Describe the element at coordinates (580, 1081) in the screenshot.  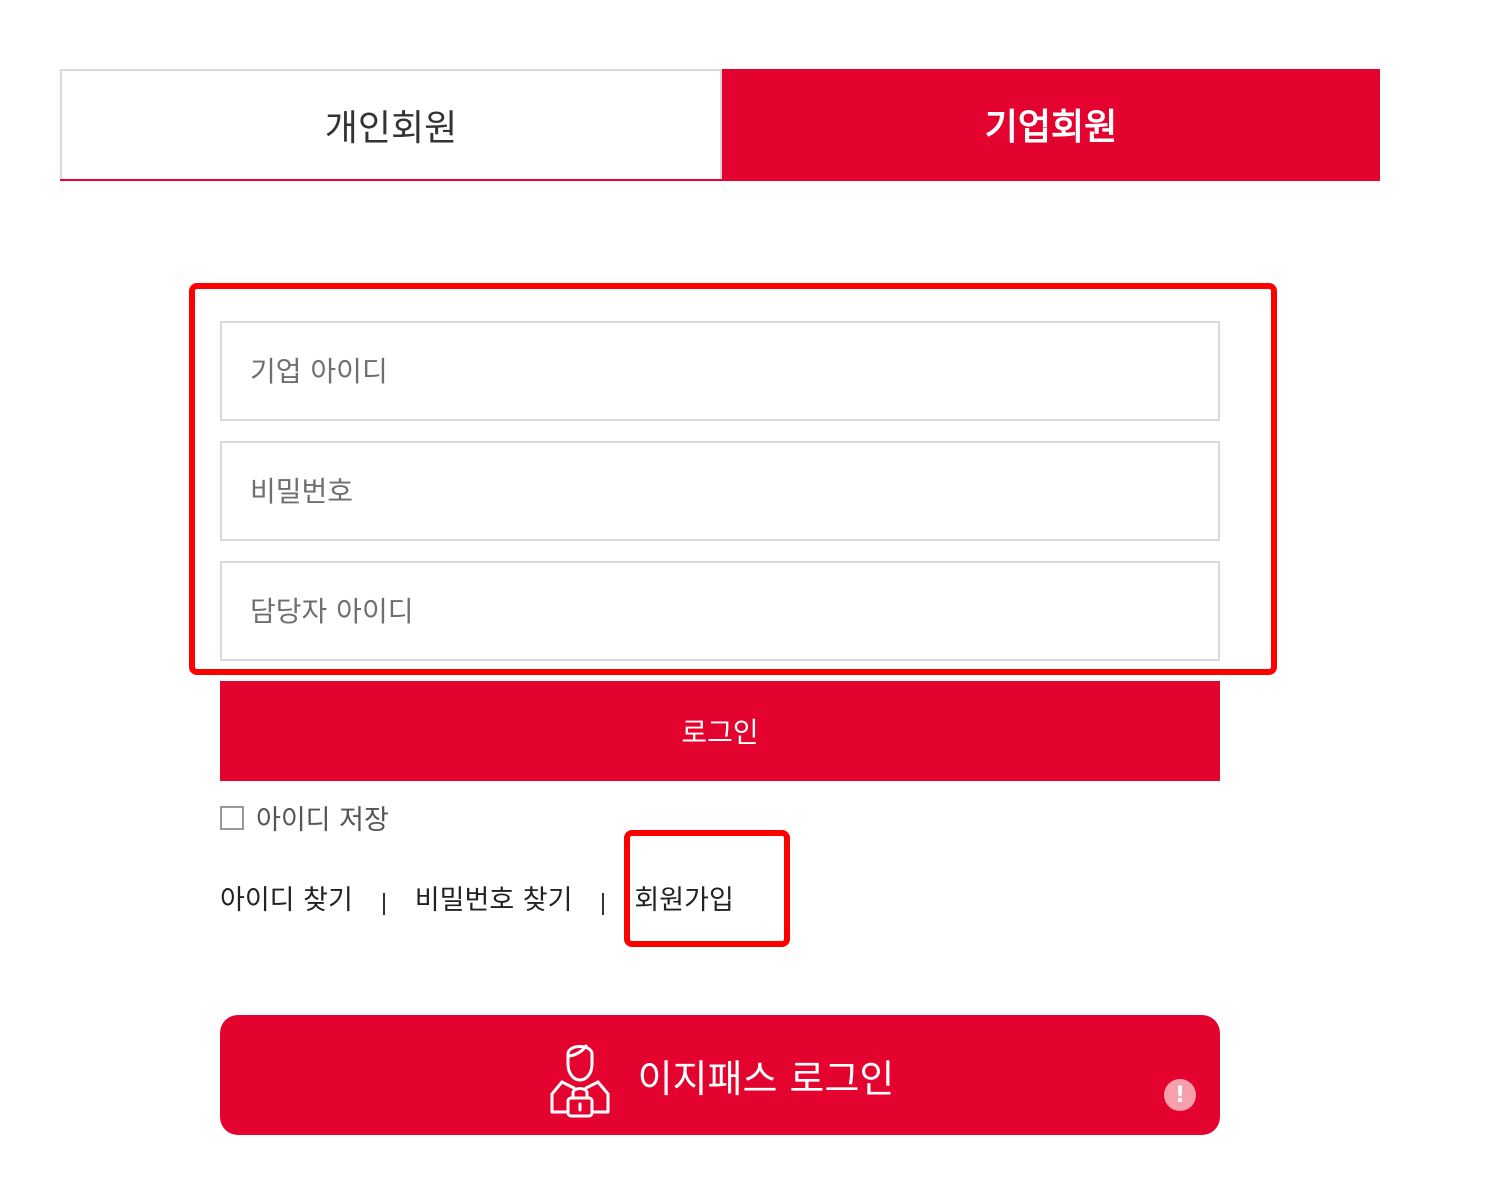
I see `user-lock-icon` at that location.